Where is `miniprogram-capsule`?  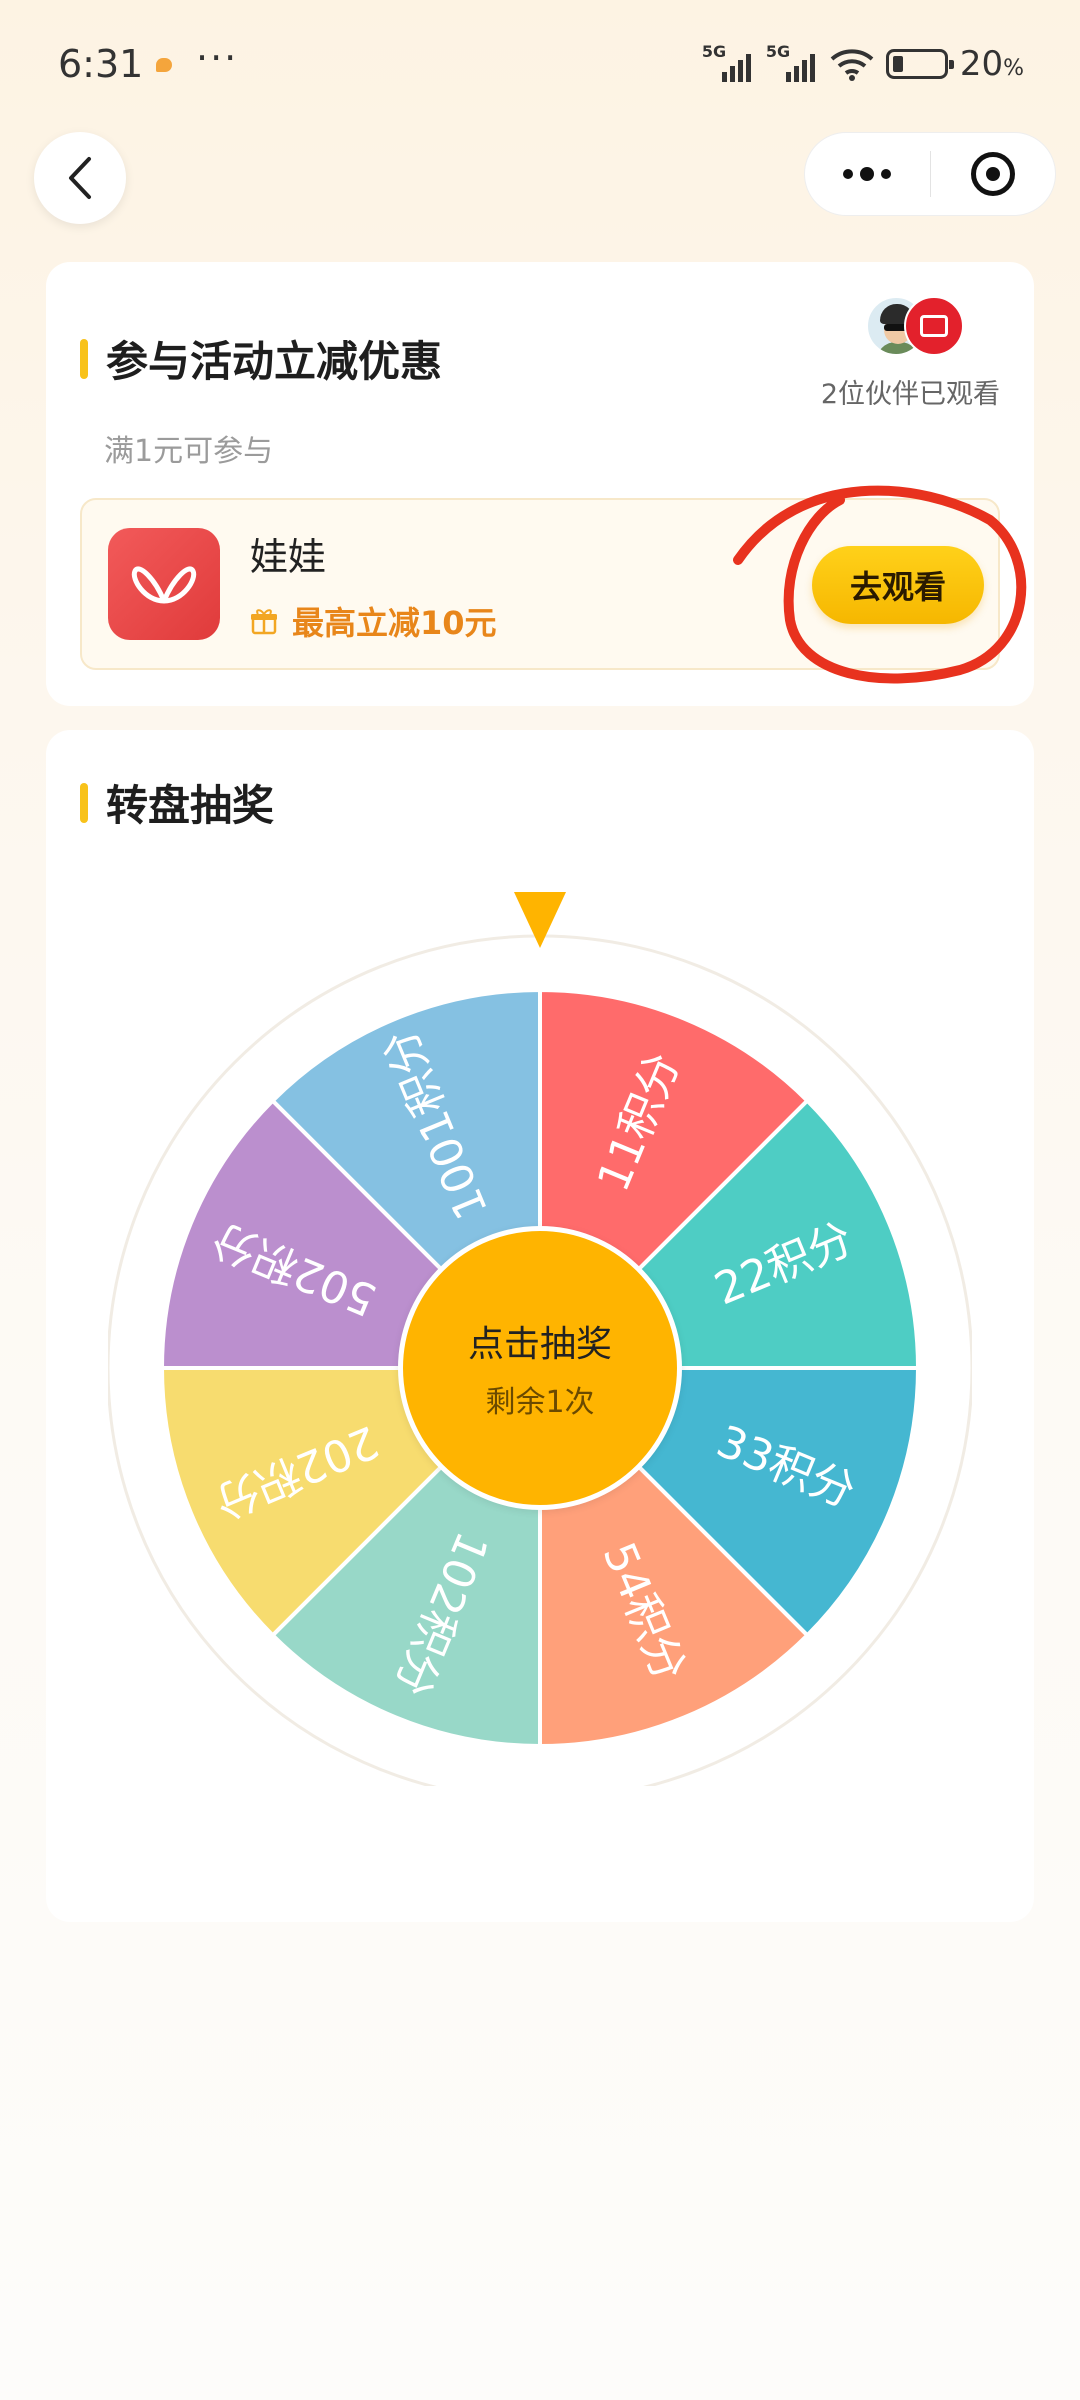 miniprogram-capsule is located at coordinates (930, 174).